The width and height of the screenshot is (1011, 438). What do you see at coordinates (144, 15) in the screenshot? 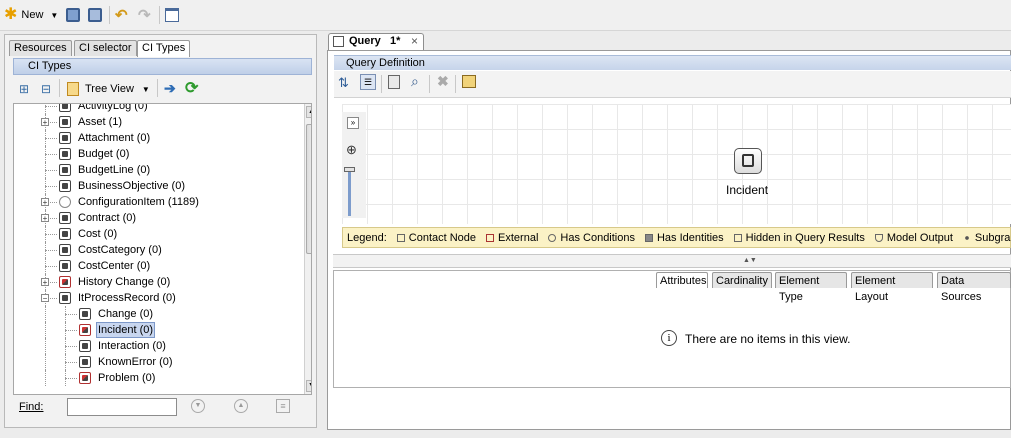
I see `redo-button: ↷` at bounding box center [144, 15].